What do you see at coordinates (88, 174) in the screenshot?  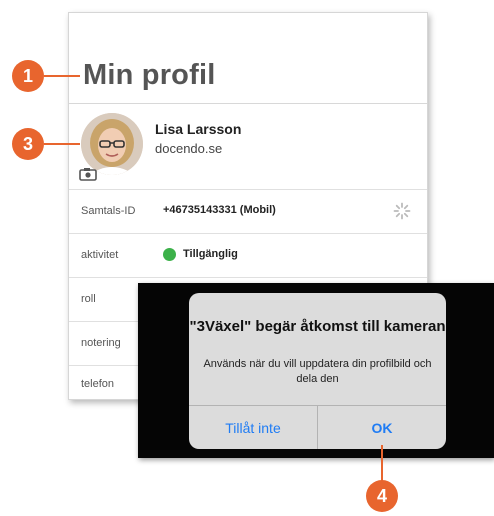 I see `camera-icon` at bounding box center [88, 174].